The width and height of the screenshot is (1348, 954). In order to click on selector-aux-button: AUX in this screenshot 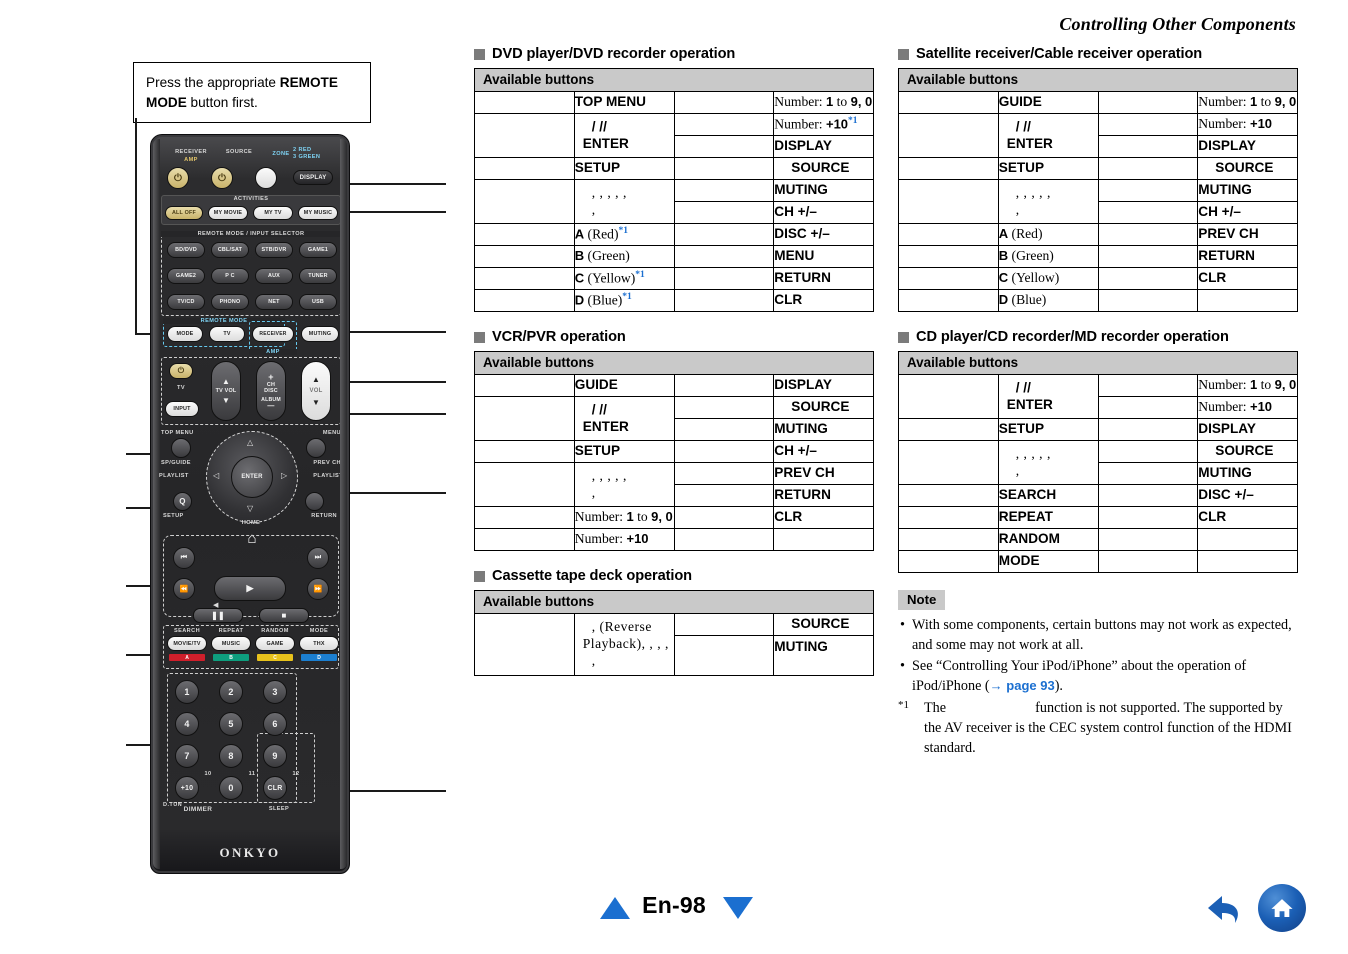, I will do `click(274, 276)`.